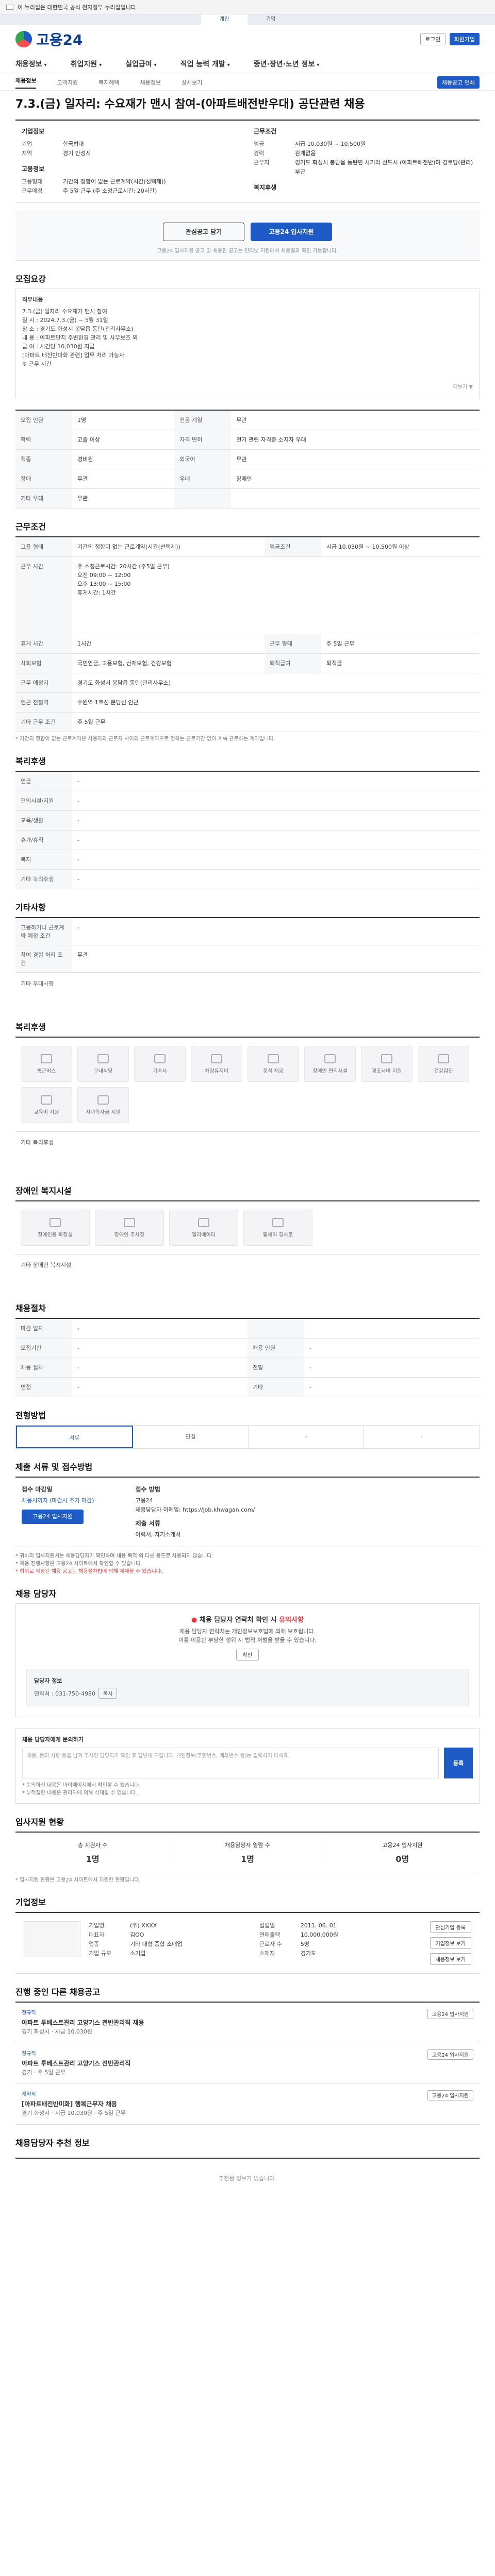  Describe the element at coordinates (74, 1437) in the screenshot. I see `step-item: 서류` at that location.